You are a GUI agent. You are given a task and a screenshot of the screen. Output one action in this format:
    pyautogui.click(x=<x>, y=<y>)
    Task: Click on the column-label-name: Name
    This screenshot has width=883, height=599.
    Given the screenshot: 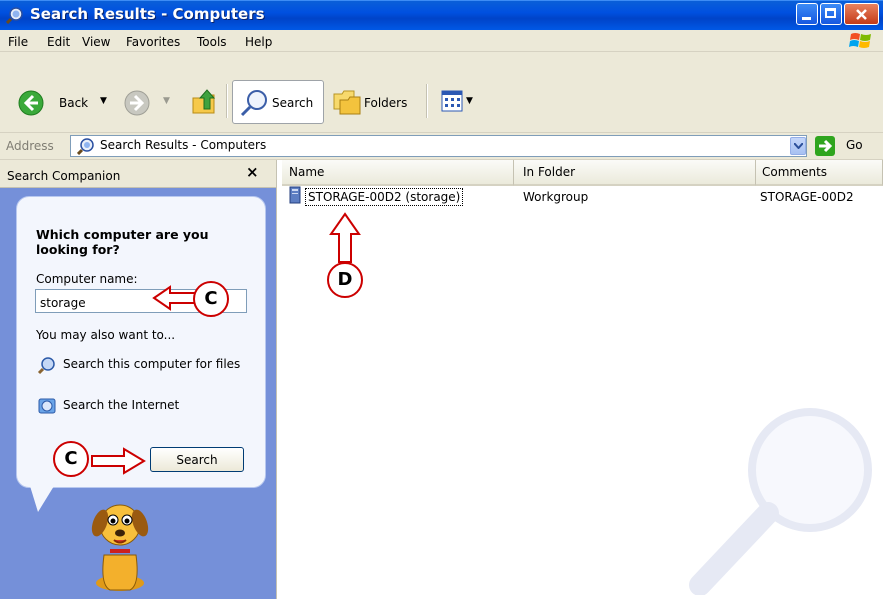 What is the action you would take?
    pyautogui.click(x=307, y=172)
    